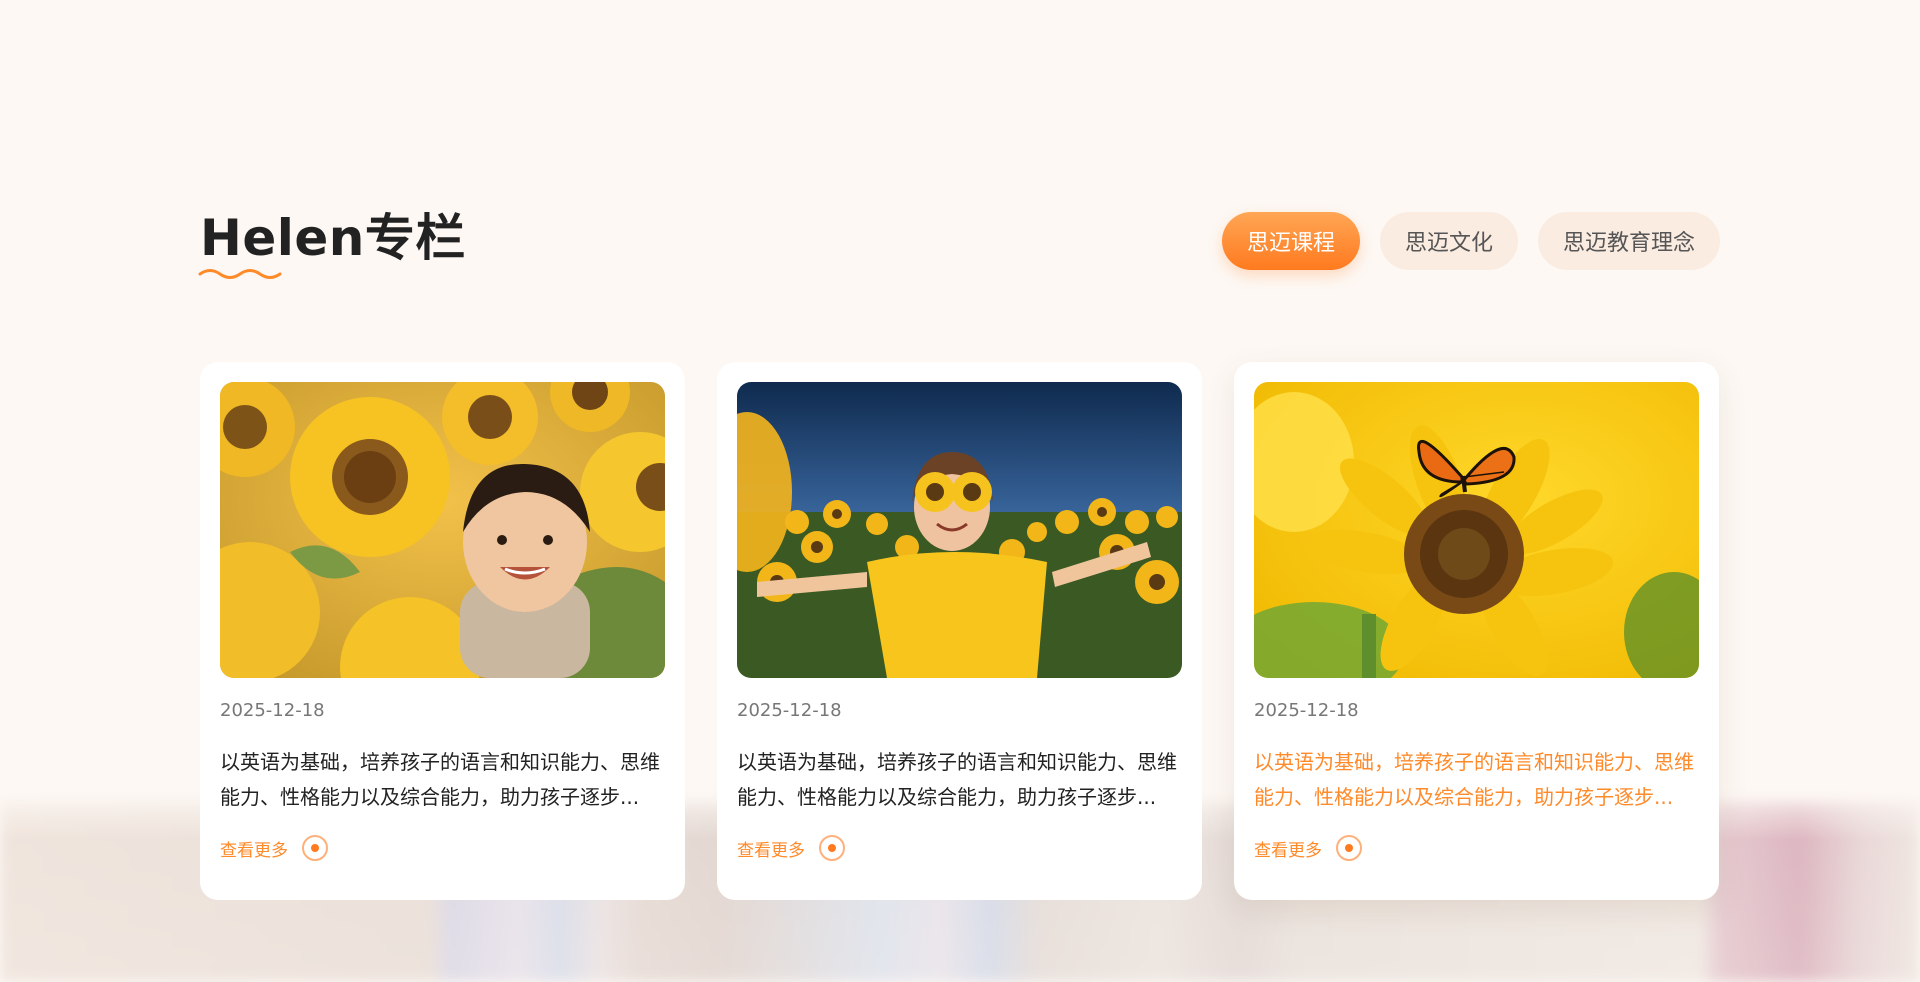 The image size is (1920, 982). What do you see at coordinates (1448, 241) in the screenshot?
I see `tab-culture: 思迈文化` at bounding box center [1448, 241].